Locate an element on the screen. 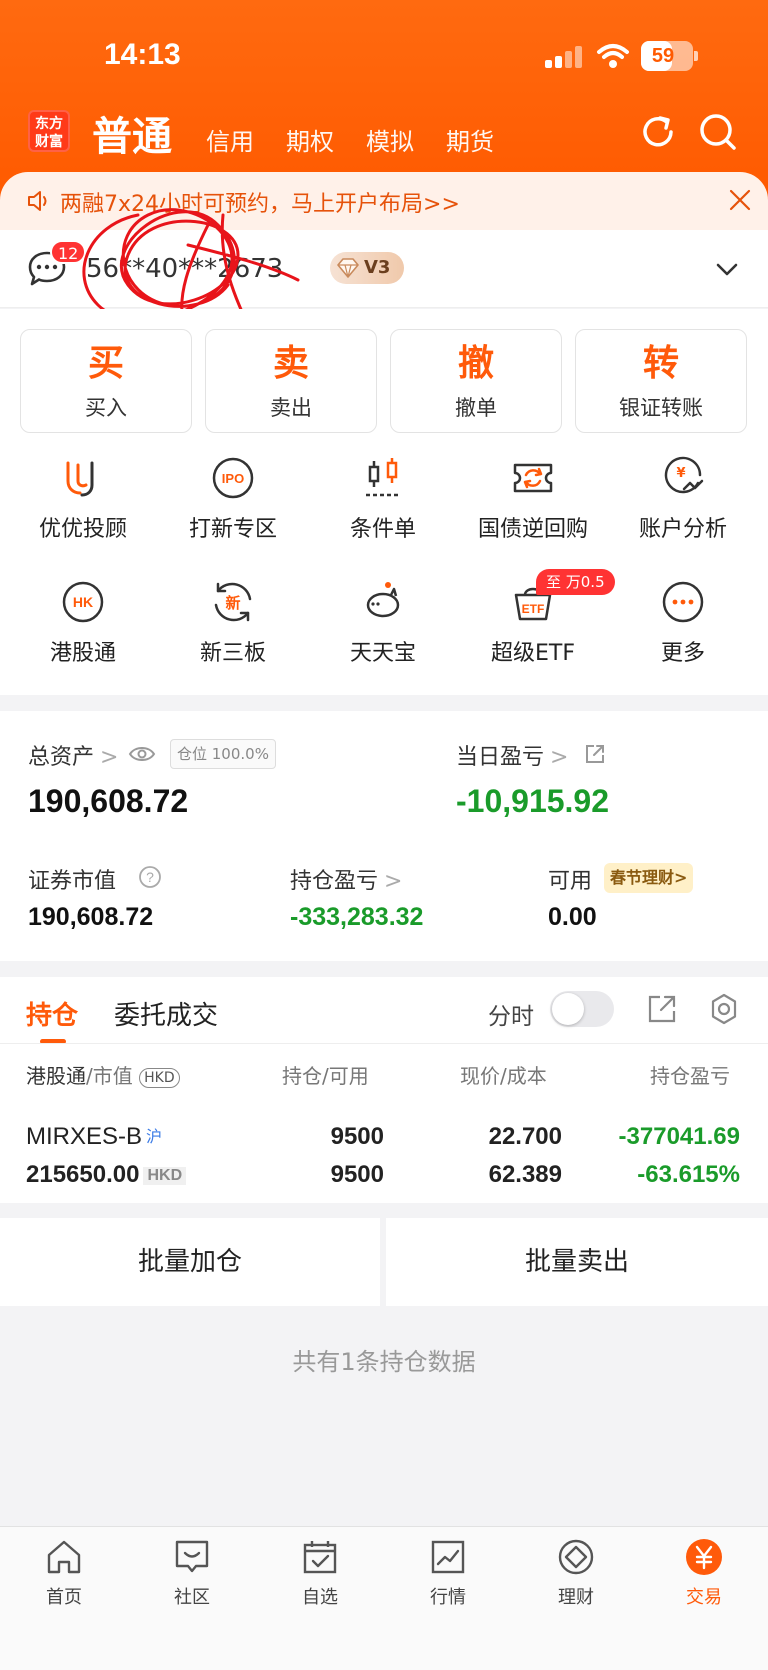 Image resolution: width=768 pixels, height=1670 pixels. feature-more: 更多 is located at coordinates (683, 623).